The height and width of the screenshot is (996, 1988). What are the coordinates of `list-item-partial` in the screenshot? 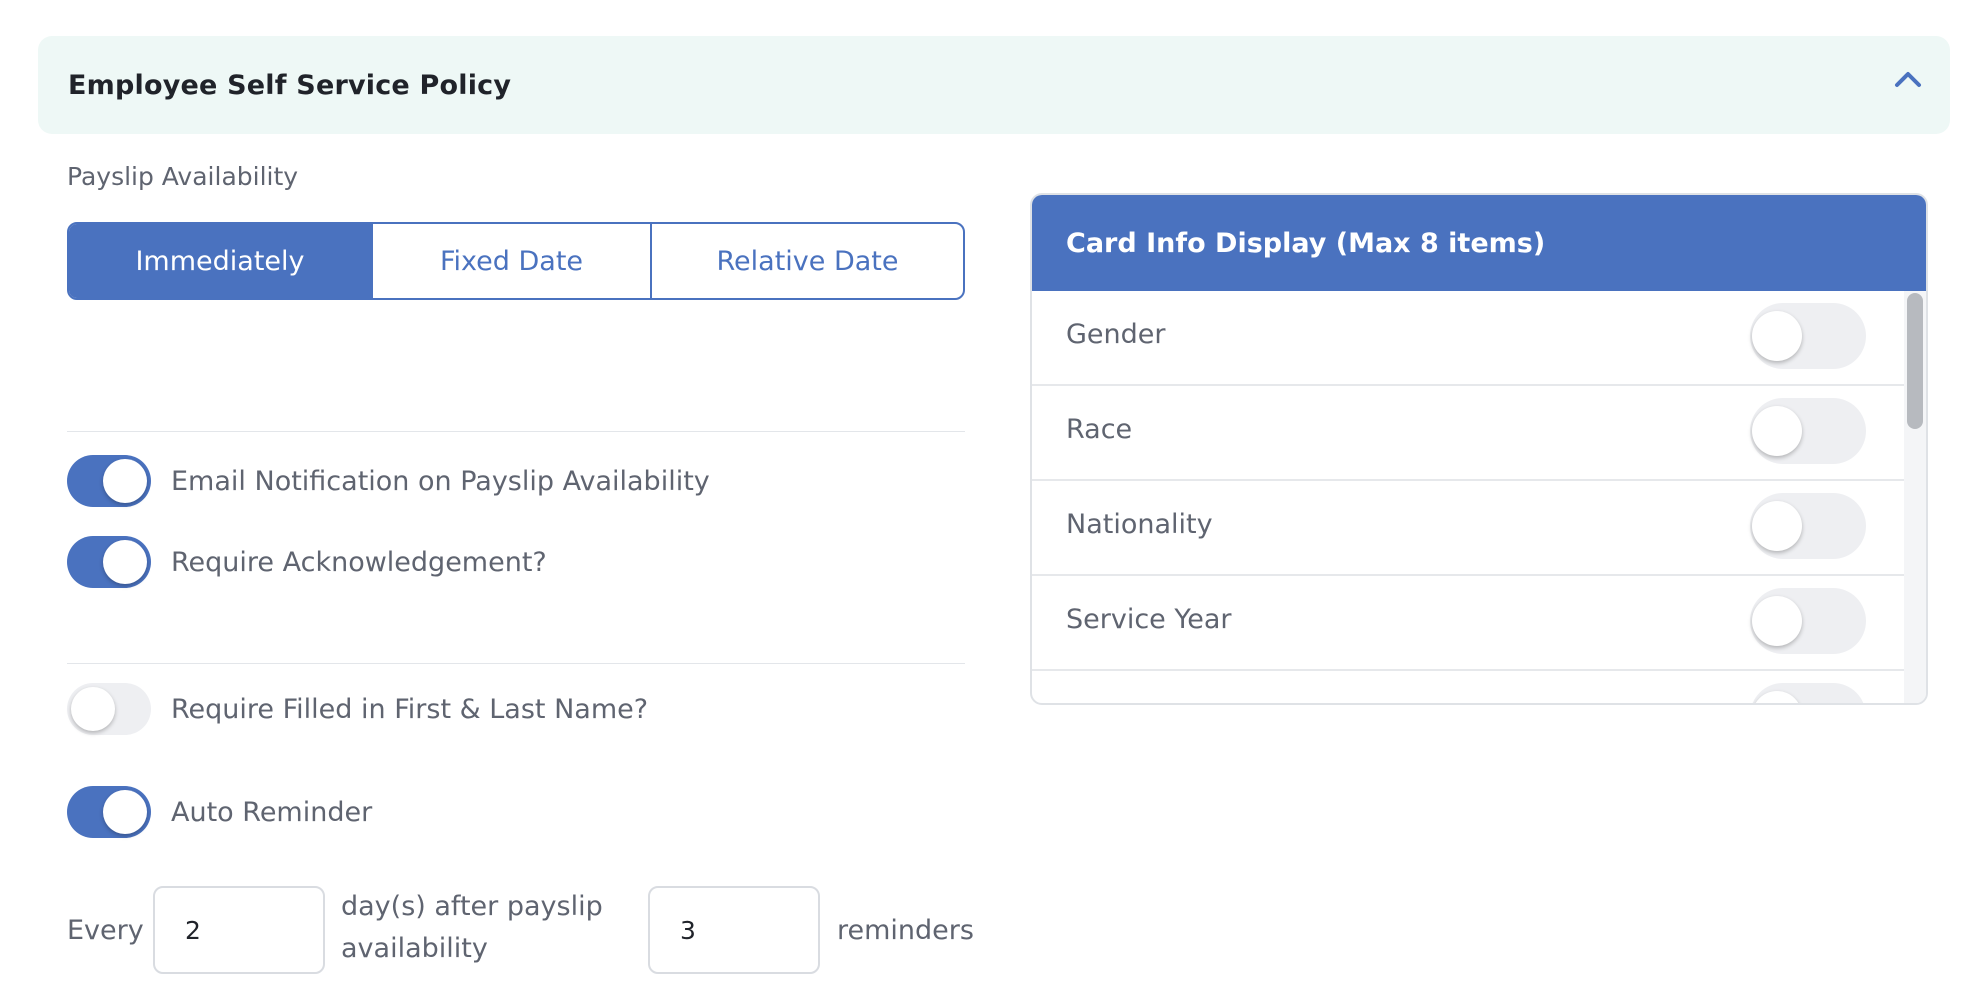 It's located at (1469, 687).